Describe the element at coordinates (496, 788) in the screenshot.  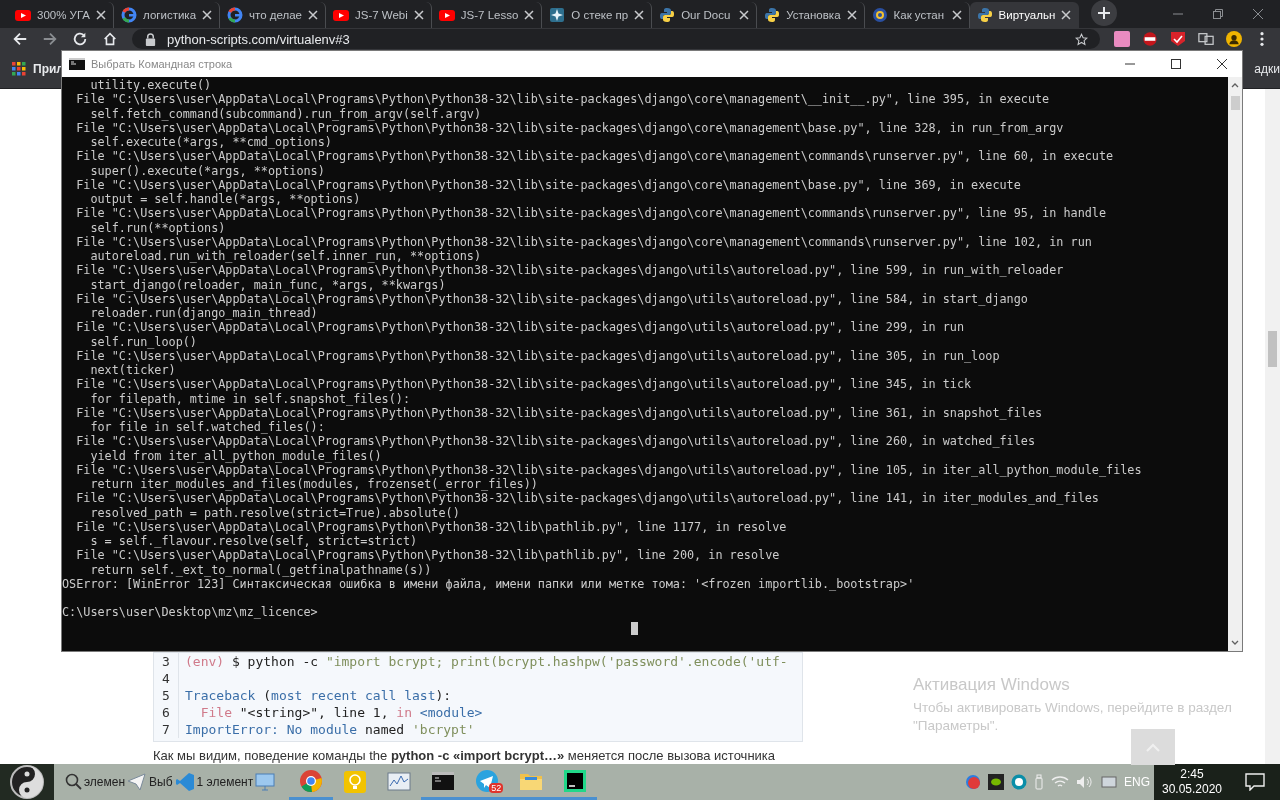
I see `count-badge: 52` at that location.